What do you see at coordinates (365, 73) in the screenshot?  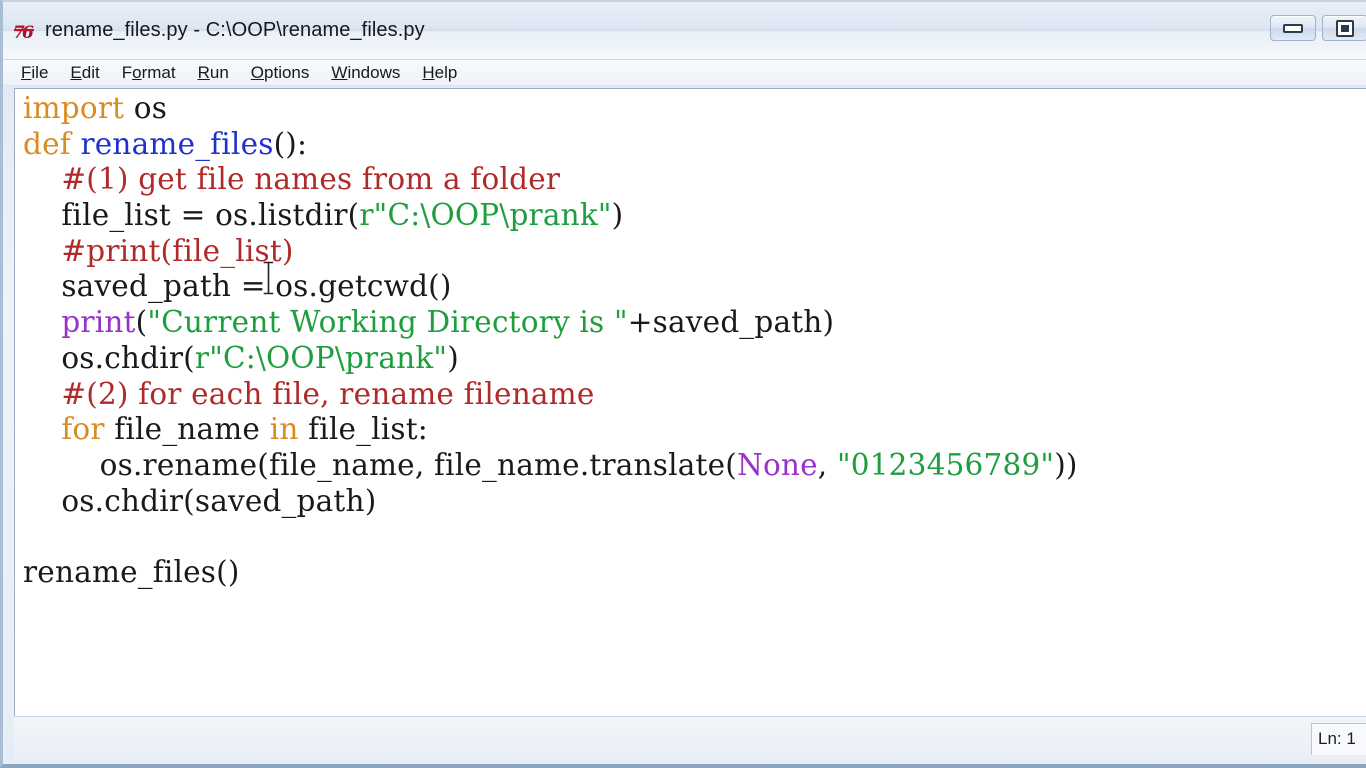 I see `menu-item-windows: Windows` at bounding box center [365, 73].